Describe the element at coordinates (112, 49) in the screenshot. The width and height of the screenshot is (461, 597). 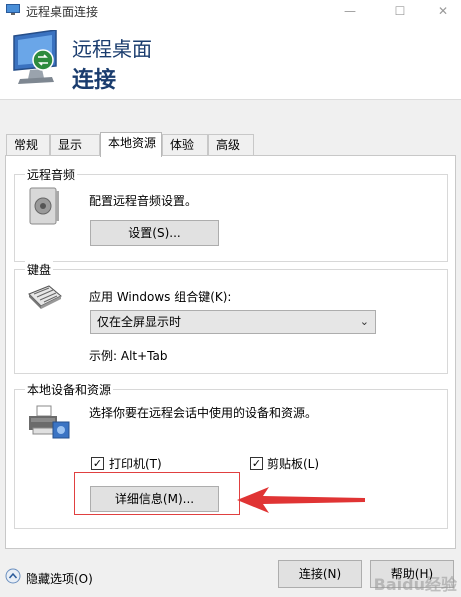
I see `header-title-line1: 远程桌面` at that location.